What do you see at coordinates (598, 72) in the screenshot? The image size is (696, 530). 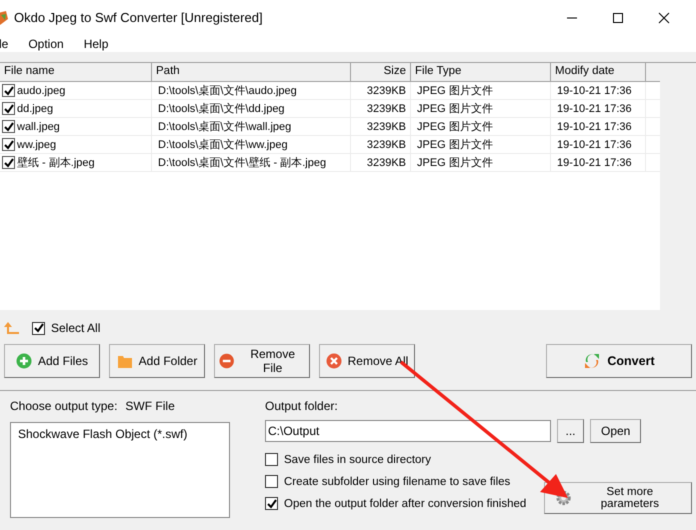 I see `column-header: Modify date` at bounding box center [598, 72].